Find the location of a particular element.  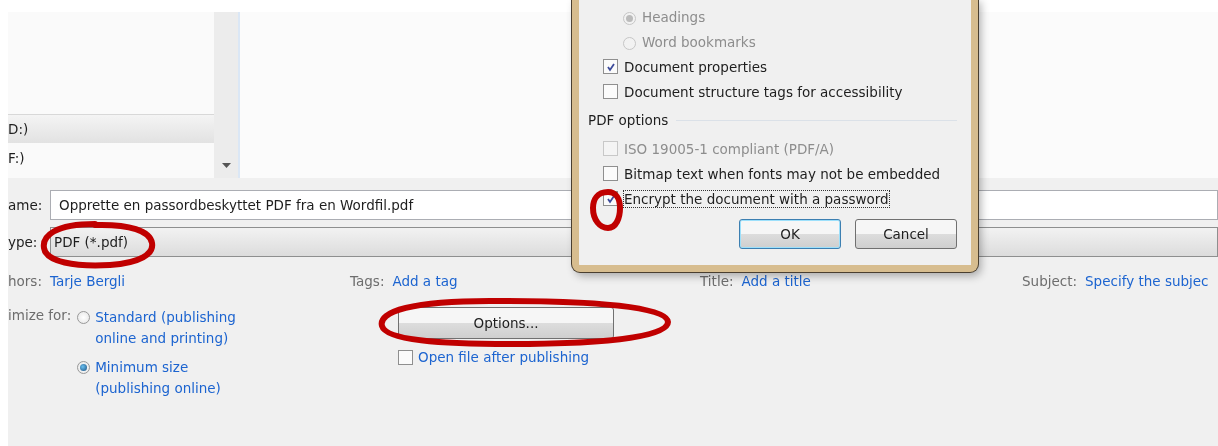

meta-label: Title: is located at coordinates (717, 281).